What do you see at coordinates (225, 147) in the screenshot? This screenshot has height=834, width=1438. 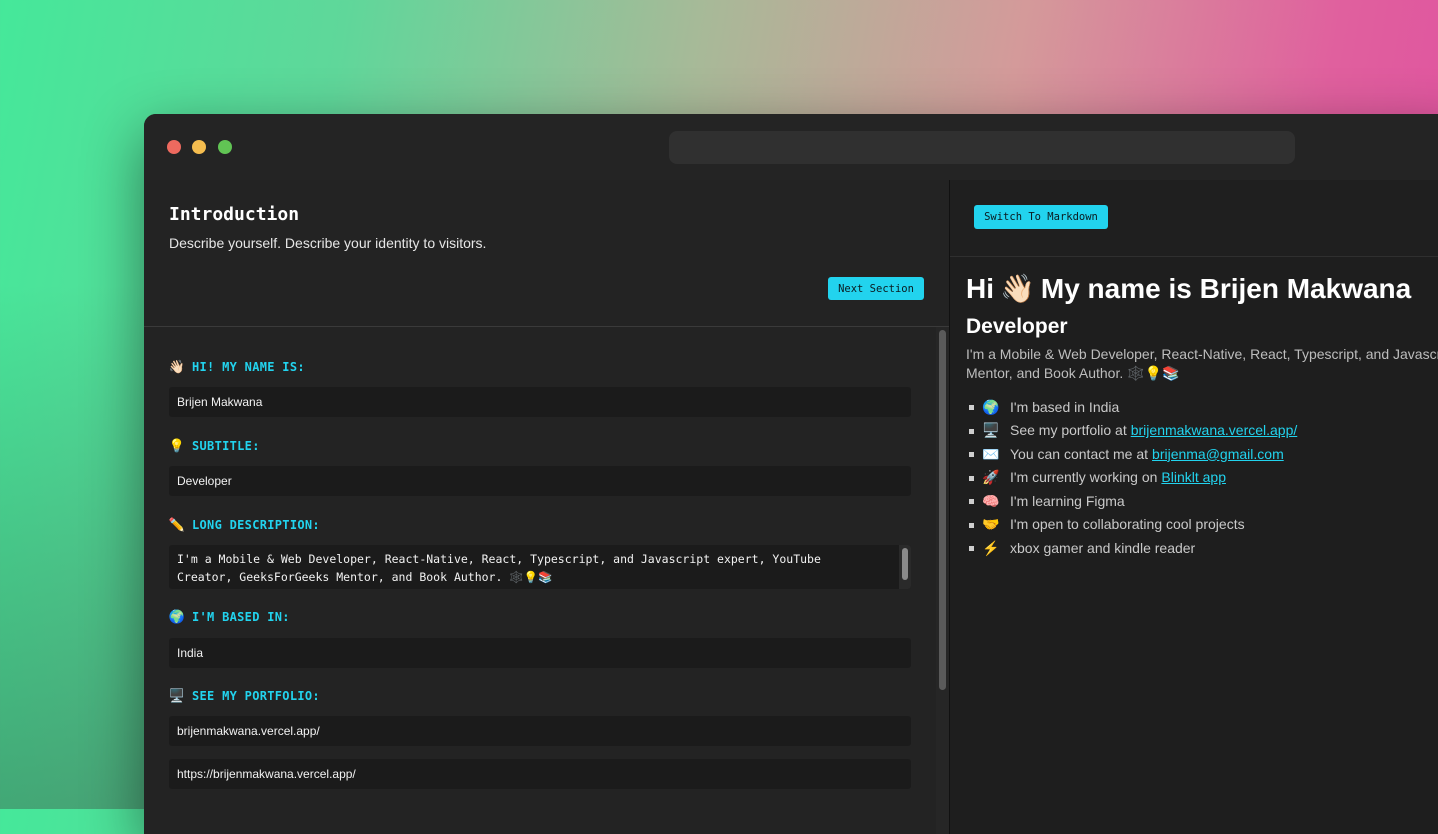 I see `maximize-window-button` at bounding box center [225, 147].